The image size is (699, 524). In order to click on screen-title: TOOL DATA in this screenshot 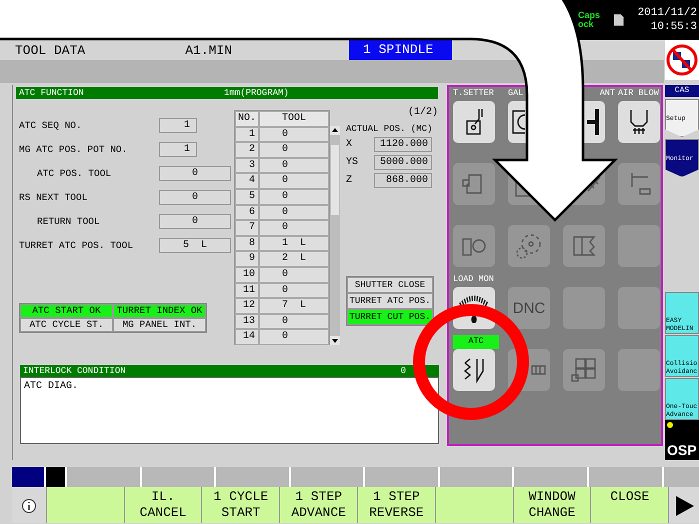, I will do `click(50, 51)`.